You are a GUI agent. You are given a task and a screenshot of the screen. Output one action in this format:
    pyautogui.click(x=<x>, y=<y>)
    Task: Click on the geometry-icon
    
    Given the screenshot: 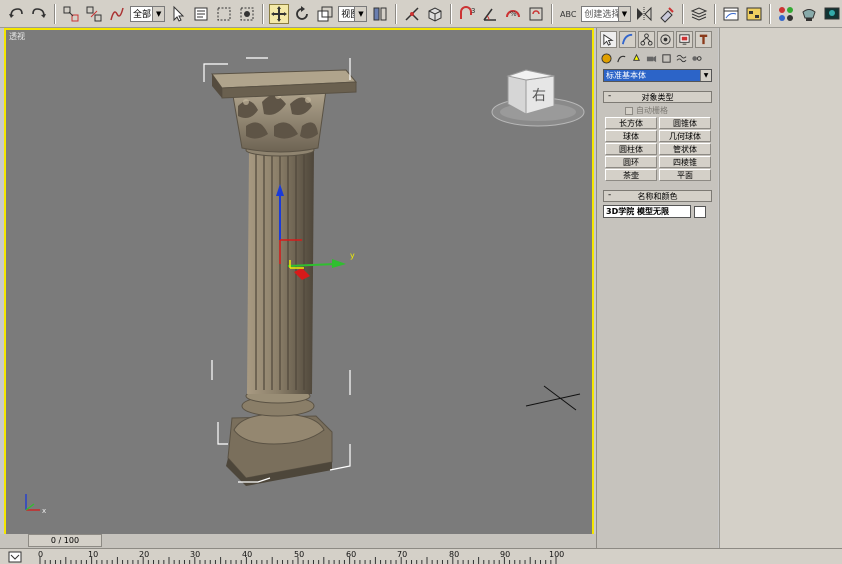 What is the action you would take?
    pyautogui.click(x=606, y=58)
    